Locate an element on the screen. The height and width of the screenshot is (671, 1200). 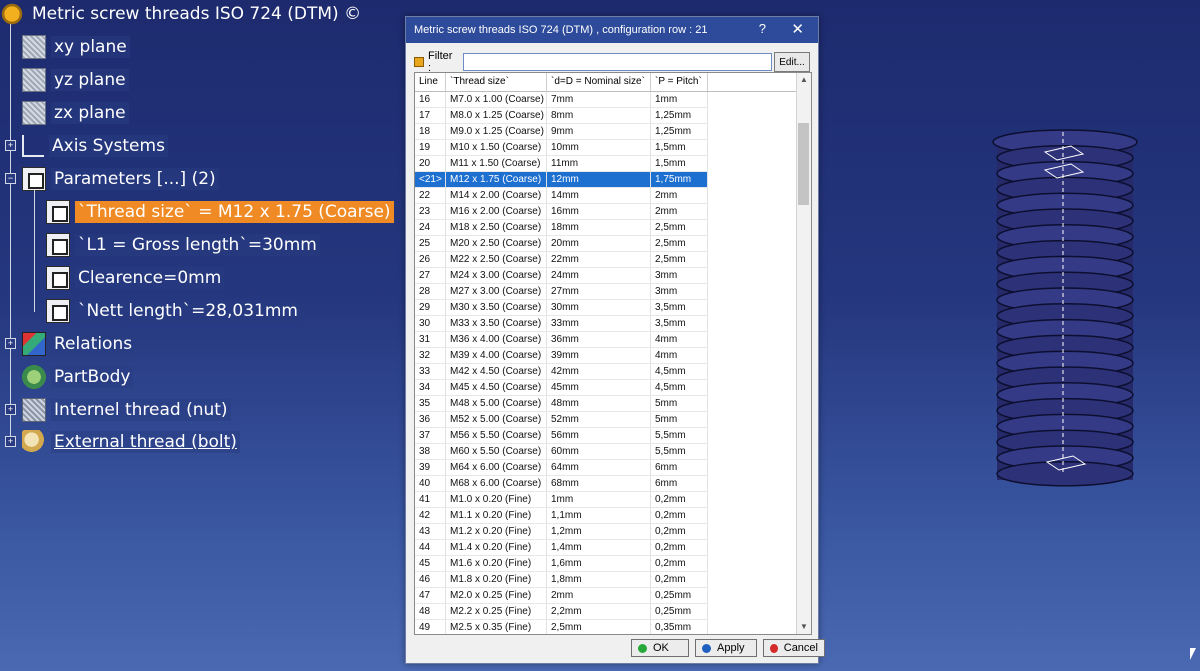
scroll-down-icon: ▼ is located at coordinates (804, 627).